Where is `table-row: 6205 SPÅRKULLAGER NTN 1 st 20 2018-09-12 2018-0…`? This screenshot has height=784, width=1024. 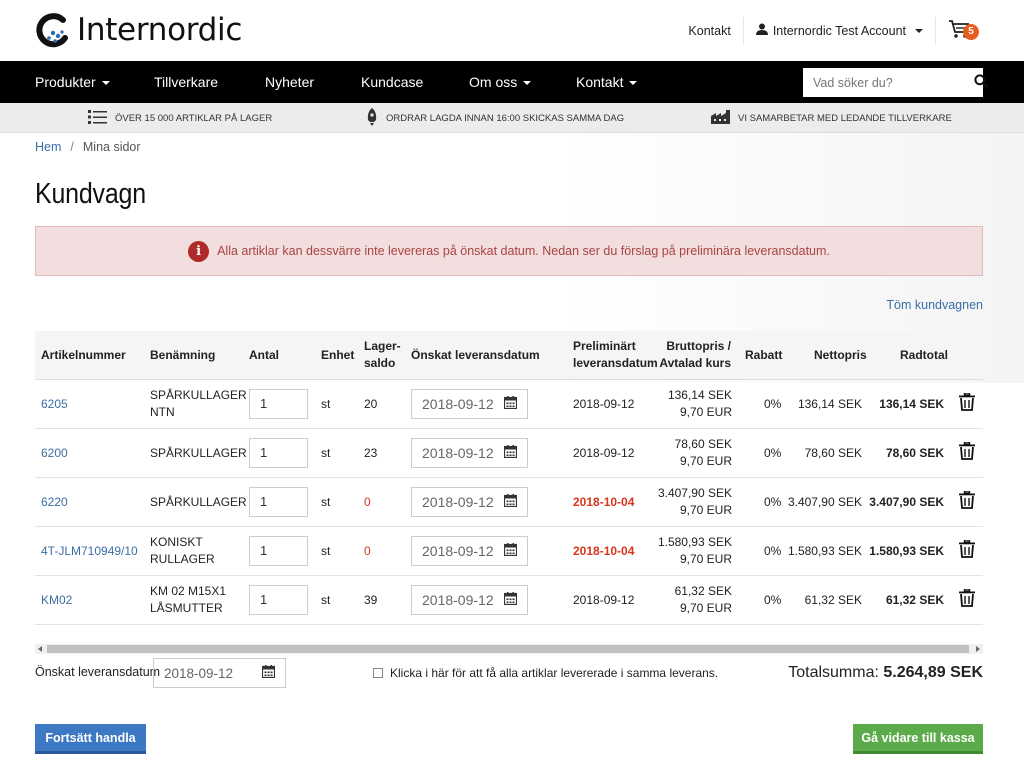 table-row: 6205 SPÅRKULLAGER NTN 1 st 20 2018-09-12 2018-0… is located at coordinates (509, 404).